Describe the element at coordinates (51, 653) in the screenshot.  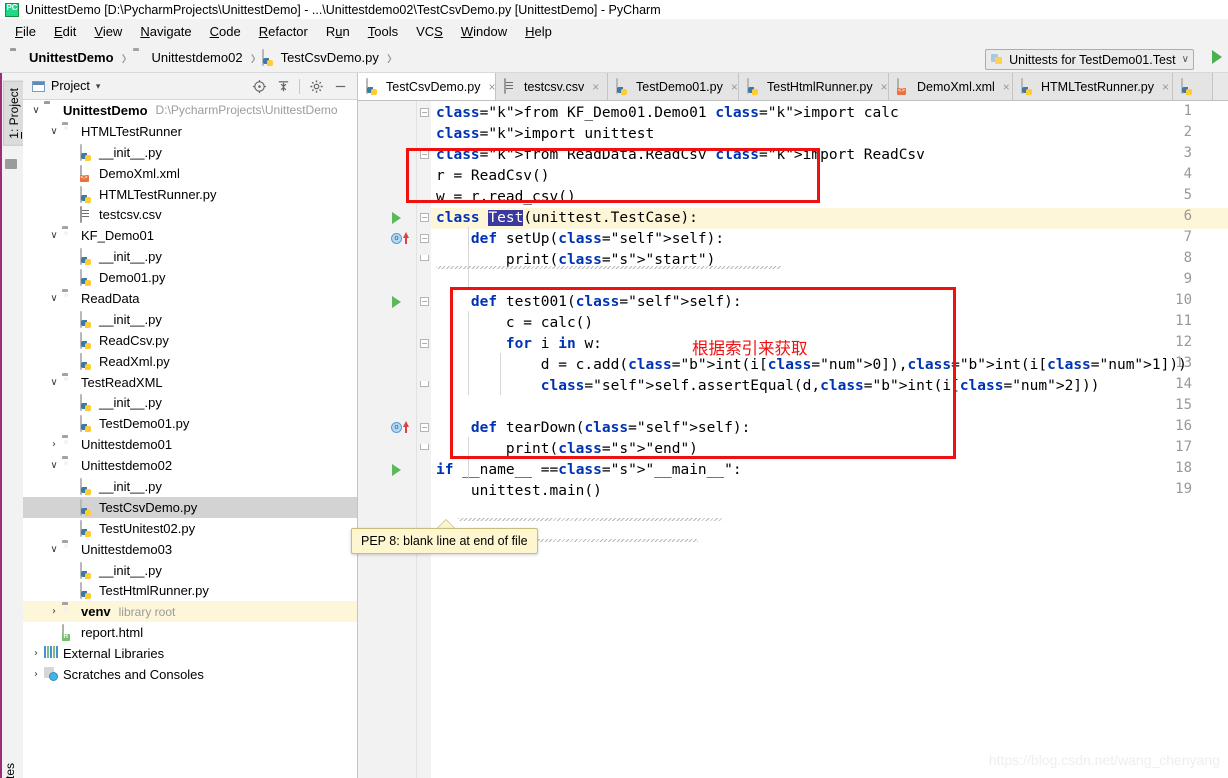
I see `external-libraries-icon` at that location.